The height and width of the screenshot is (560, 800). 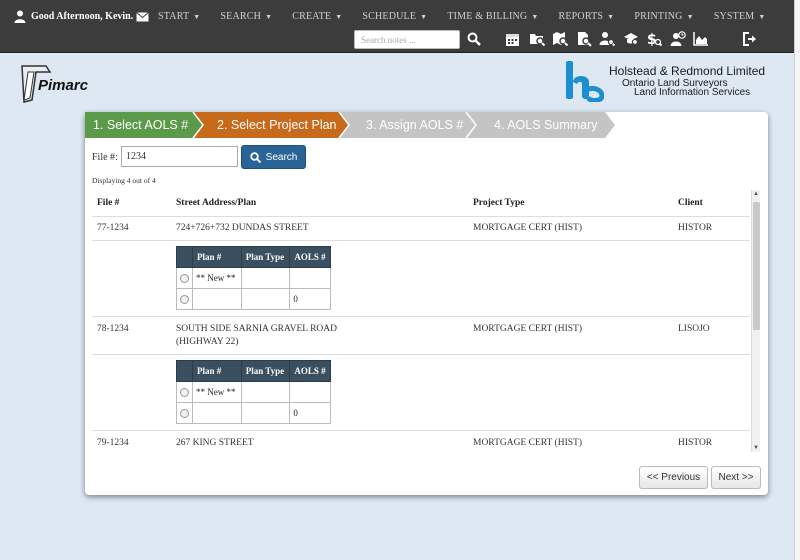 I want to click on row-address: 724+726+732 DUNDAS STREET, so click(x=242, y=228).